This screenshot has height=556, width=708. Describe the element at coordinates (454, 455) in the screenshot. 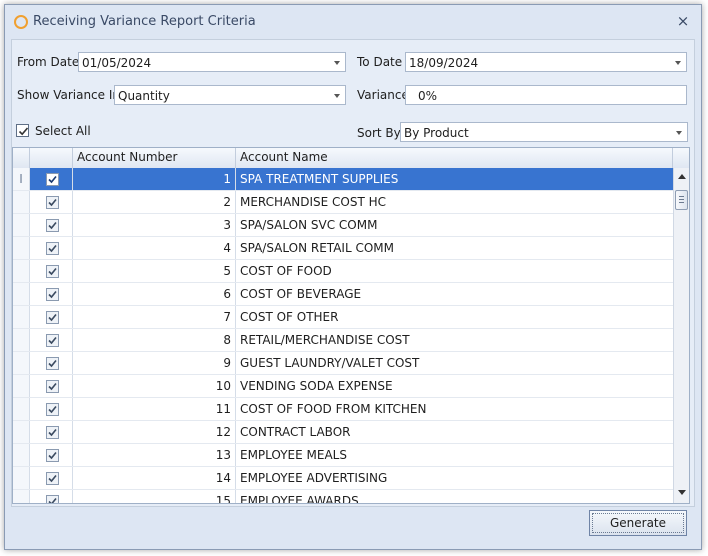

I see `account-name-cell: EMPLOYEE MEALS` at that location.